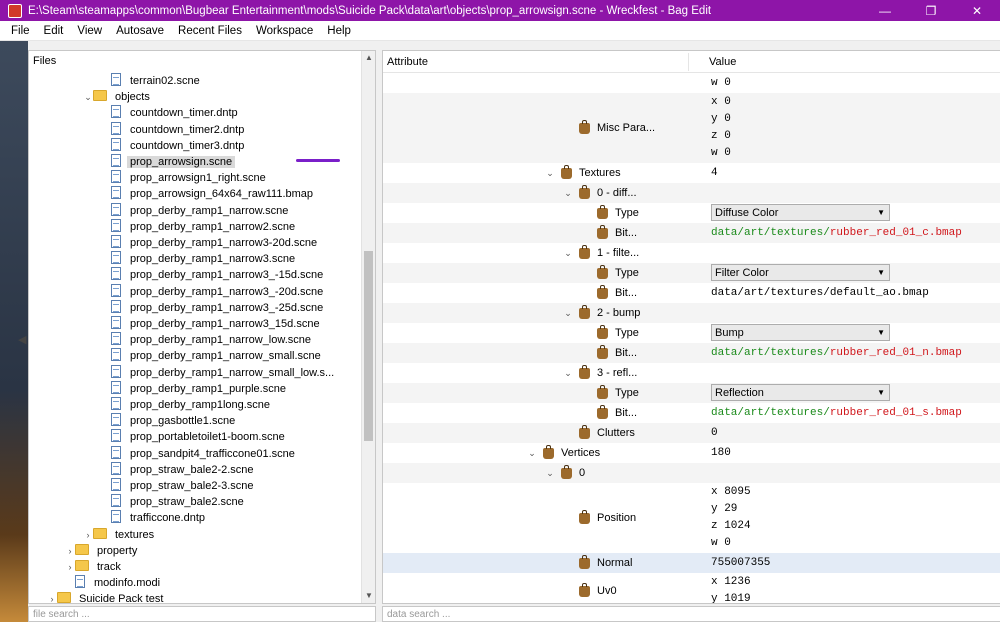  What do you see at coordinates (195, 340) in the screenshot?
I see `tree-file: prop_derby_ramp1_narrow_low.scne` at bounding box center [195, 340].